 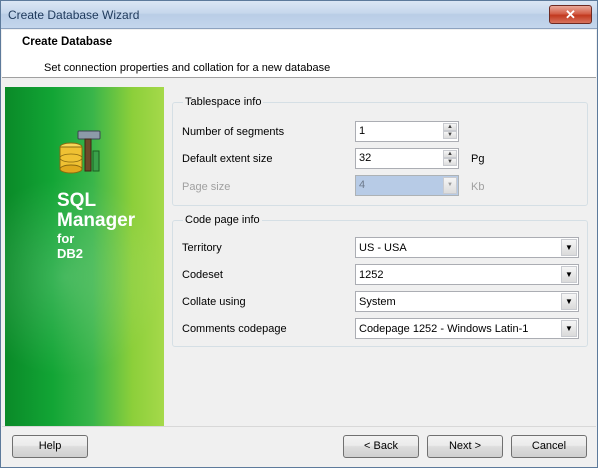 What do you see at coordinates (202, 248) in the screenshot?
I see `territory-label: Territory` at bounding box center [202, 248].